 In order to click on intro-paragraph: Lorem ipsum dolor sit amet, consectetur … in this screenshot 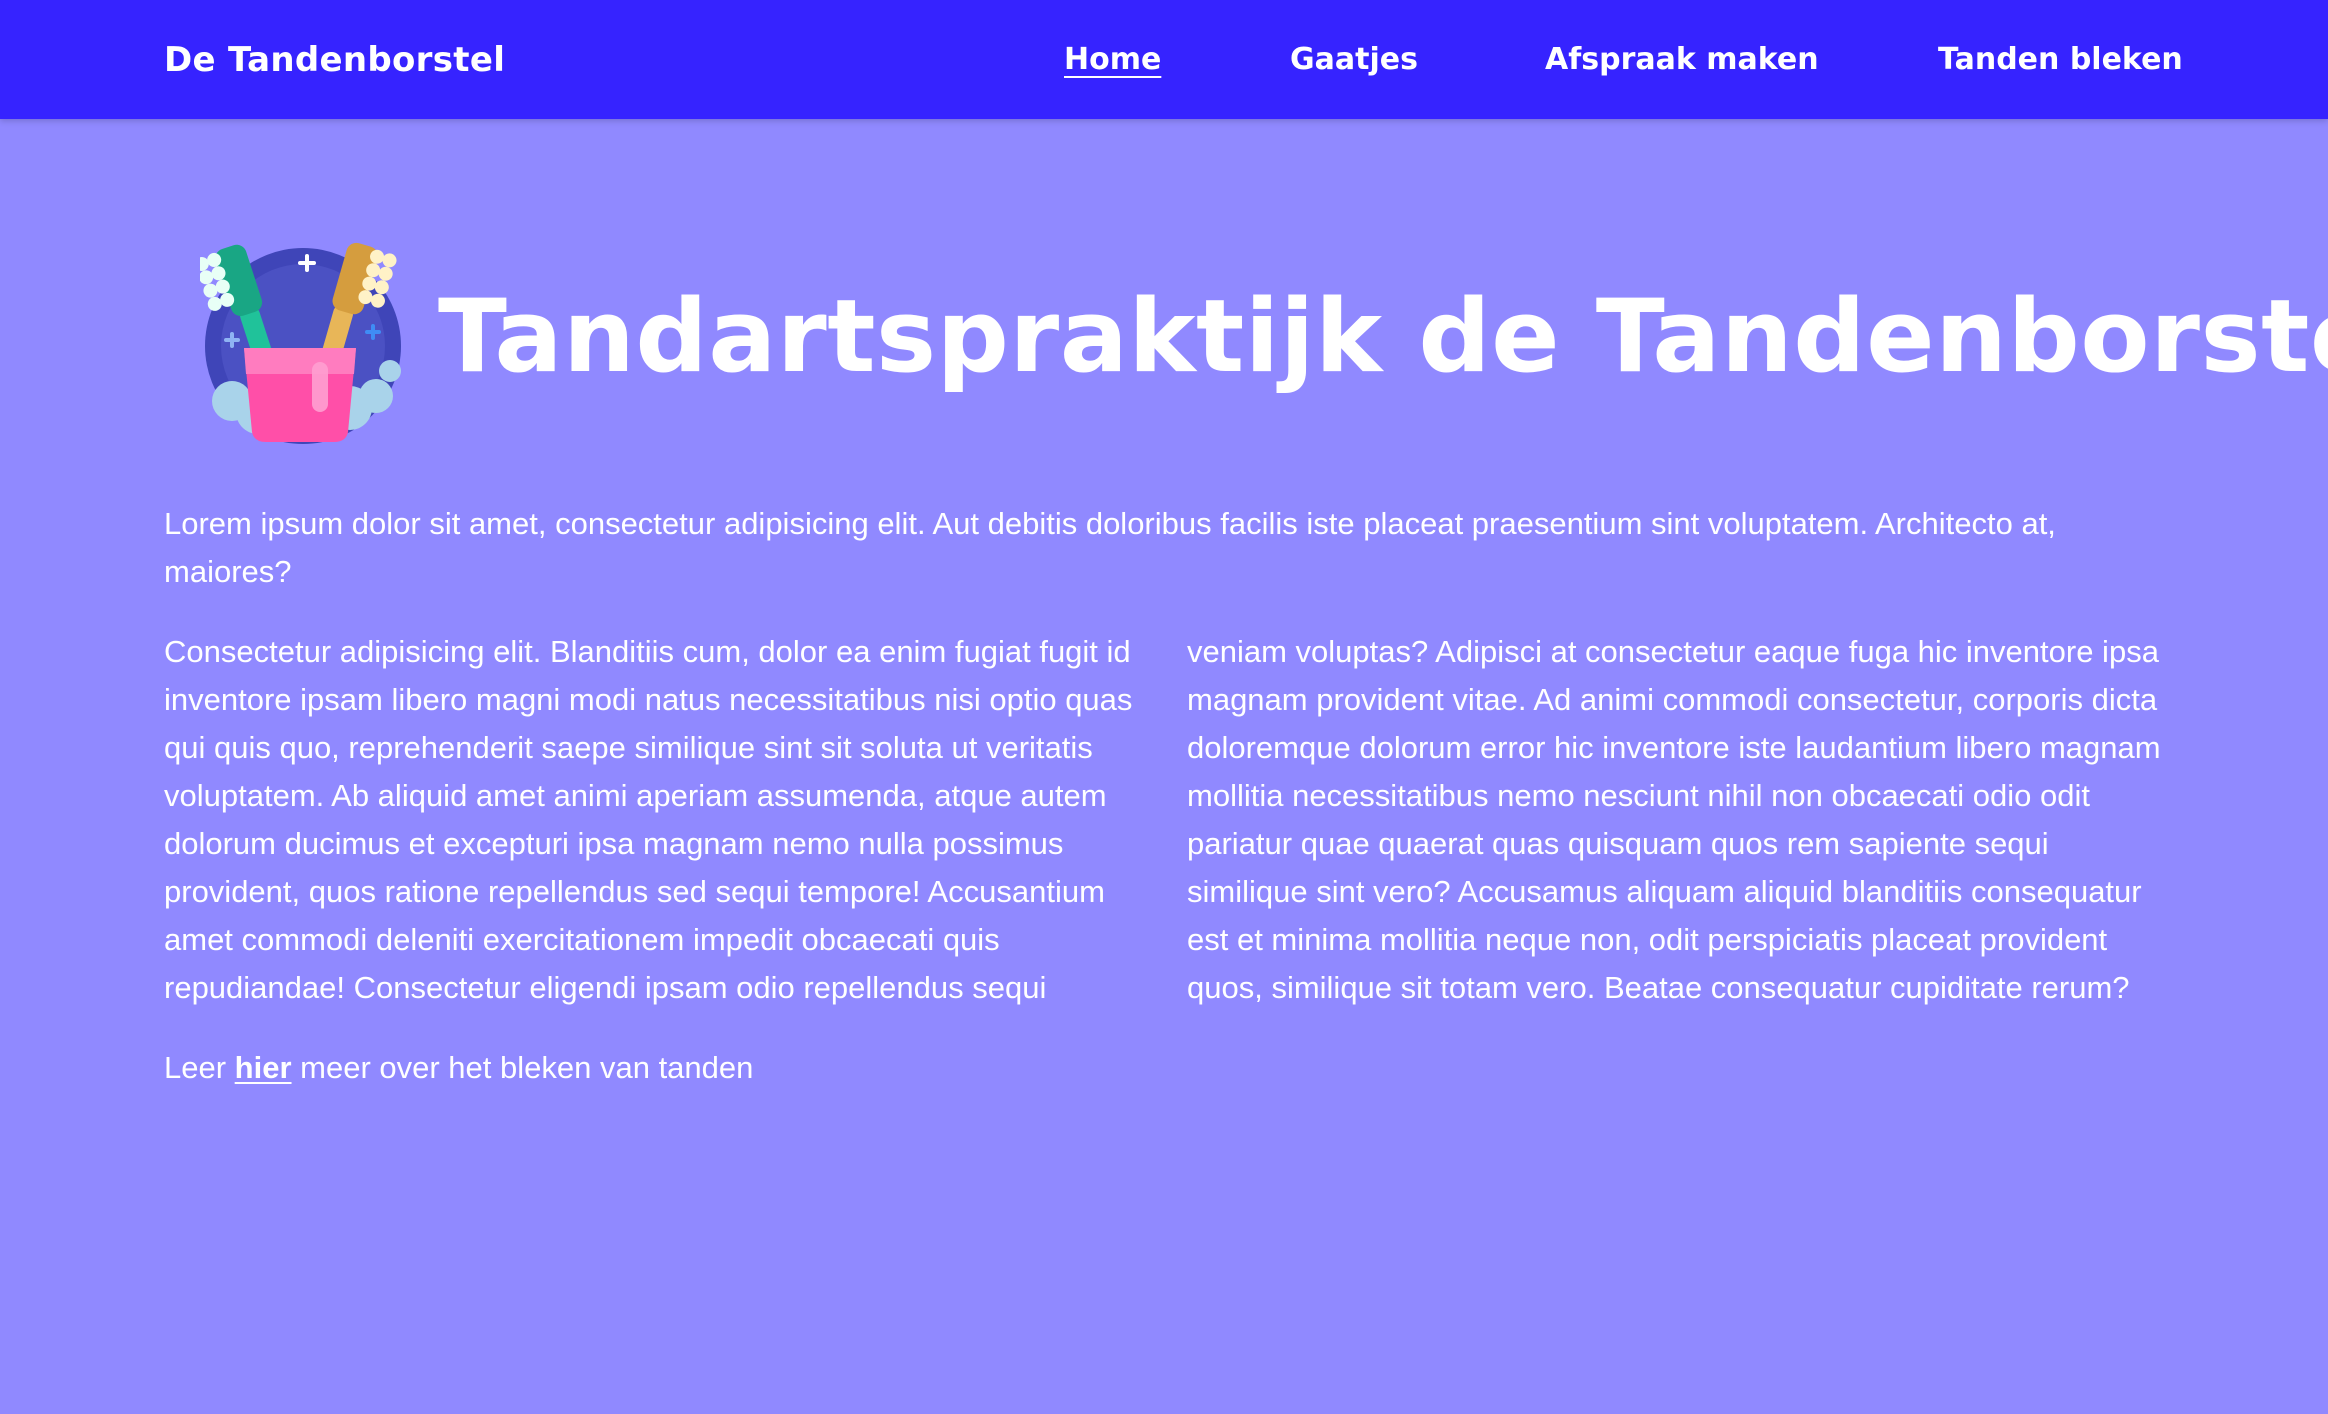, I will do `click(1110, 547)`.